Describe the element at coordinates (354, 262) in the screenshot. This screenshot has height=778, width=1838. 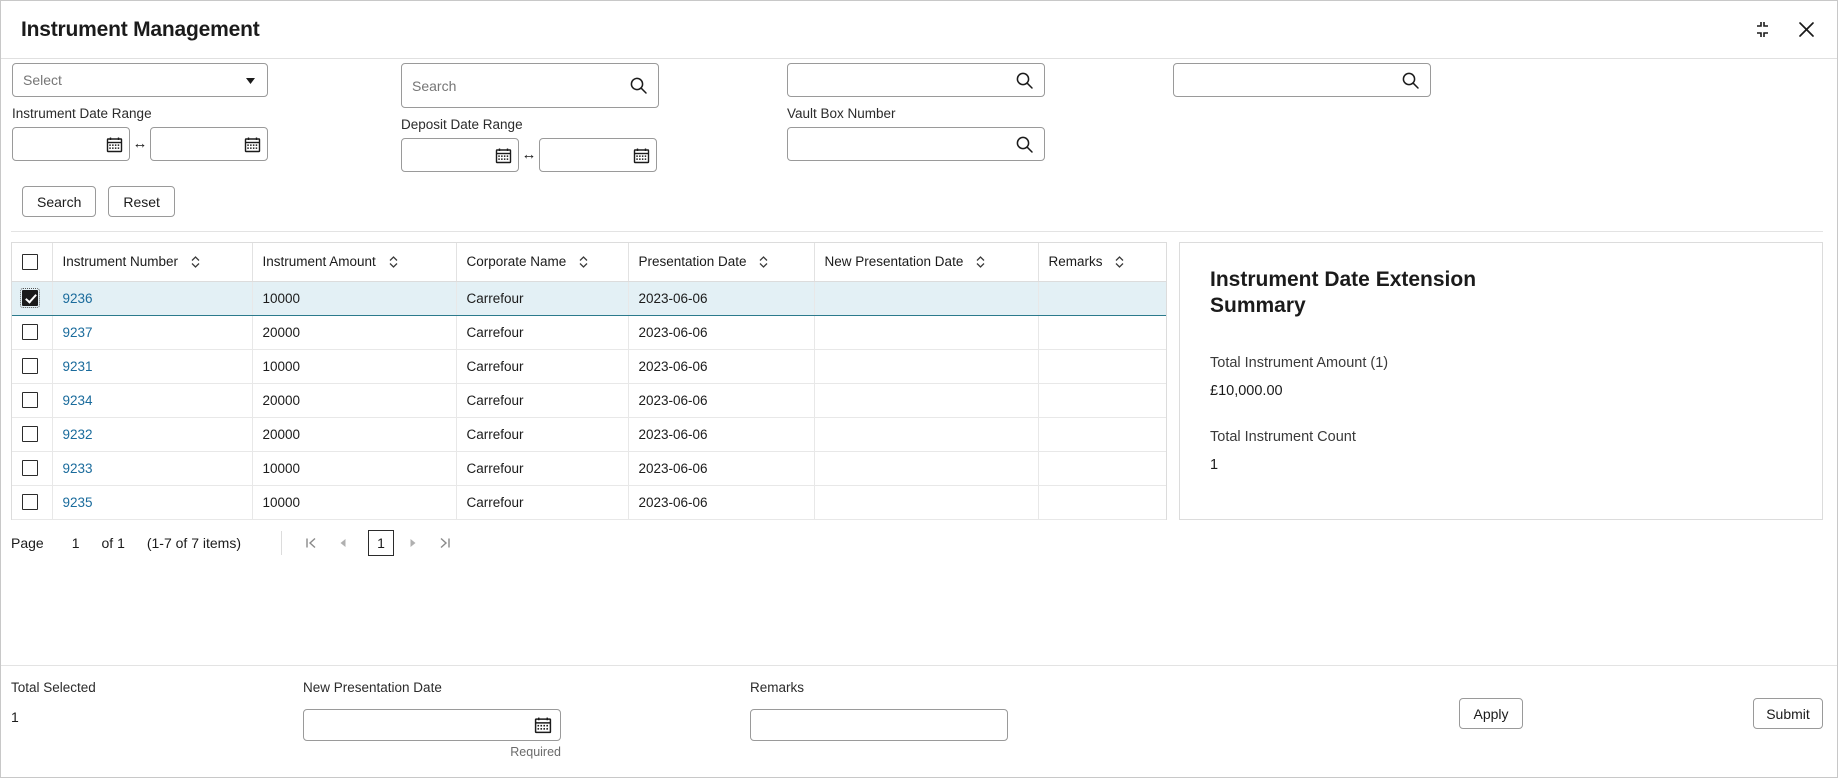
I see `header-instrument-amount: Instrument Amount` at that location.